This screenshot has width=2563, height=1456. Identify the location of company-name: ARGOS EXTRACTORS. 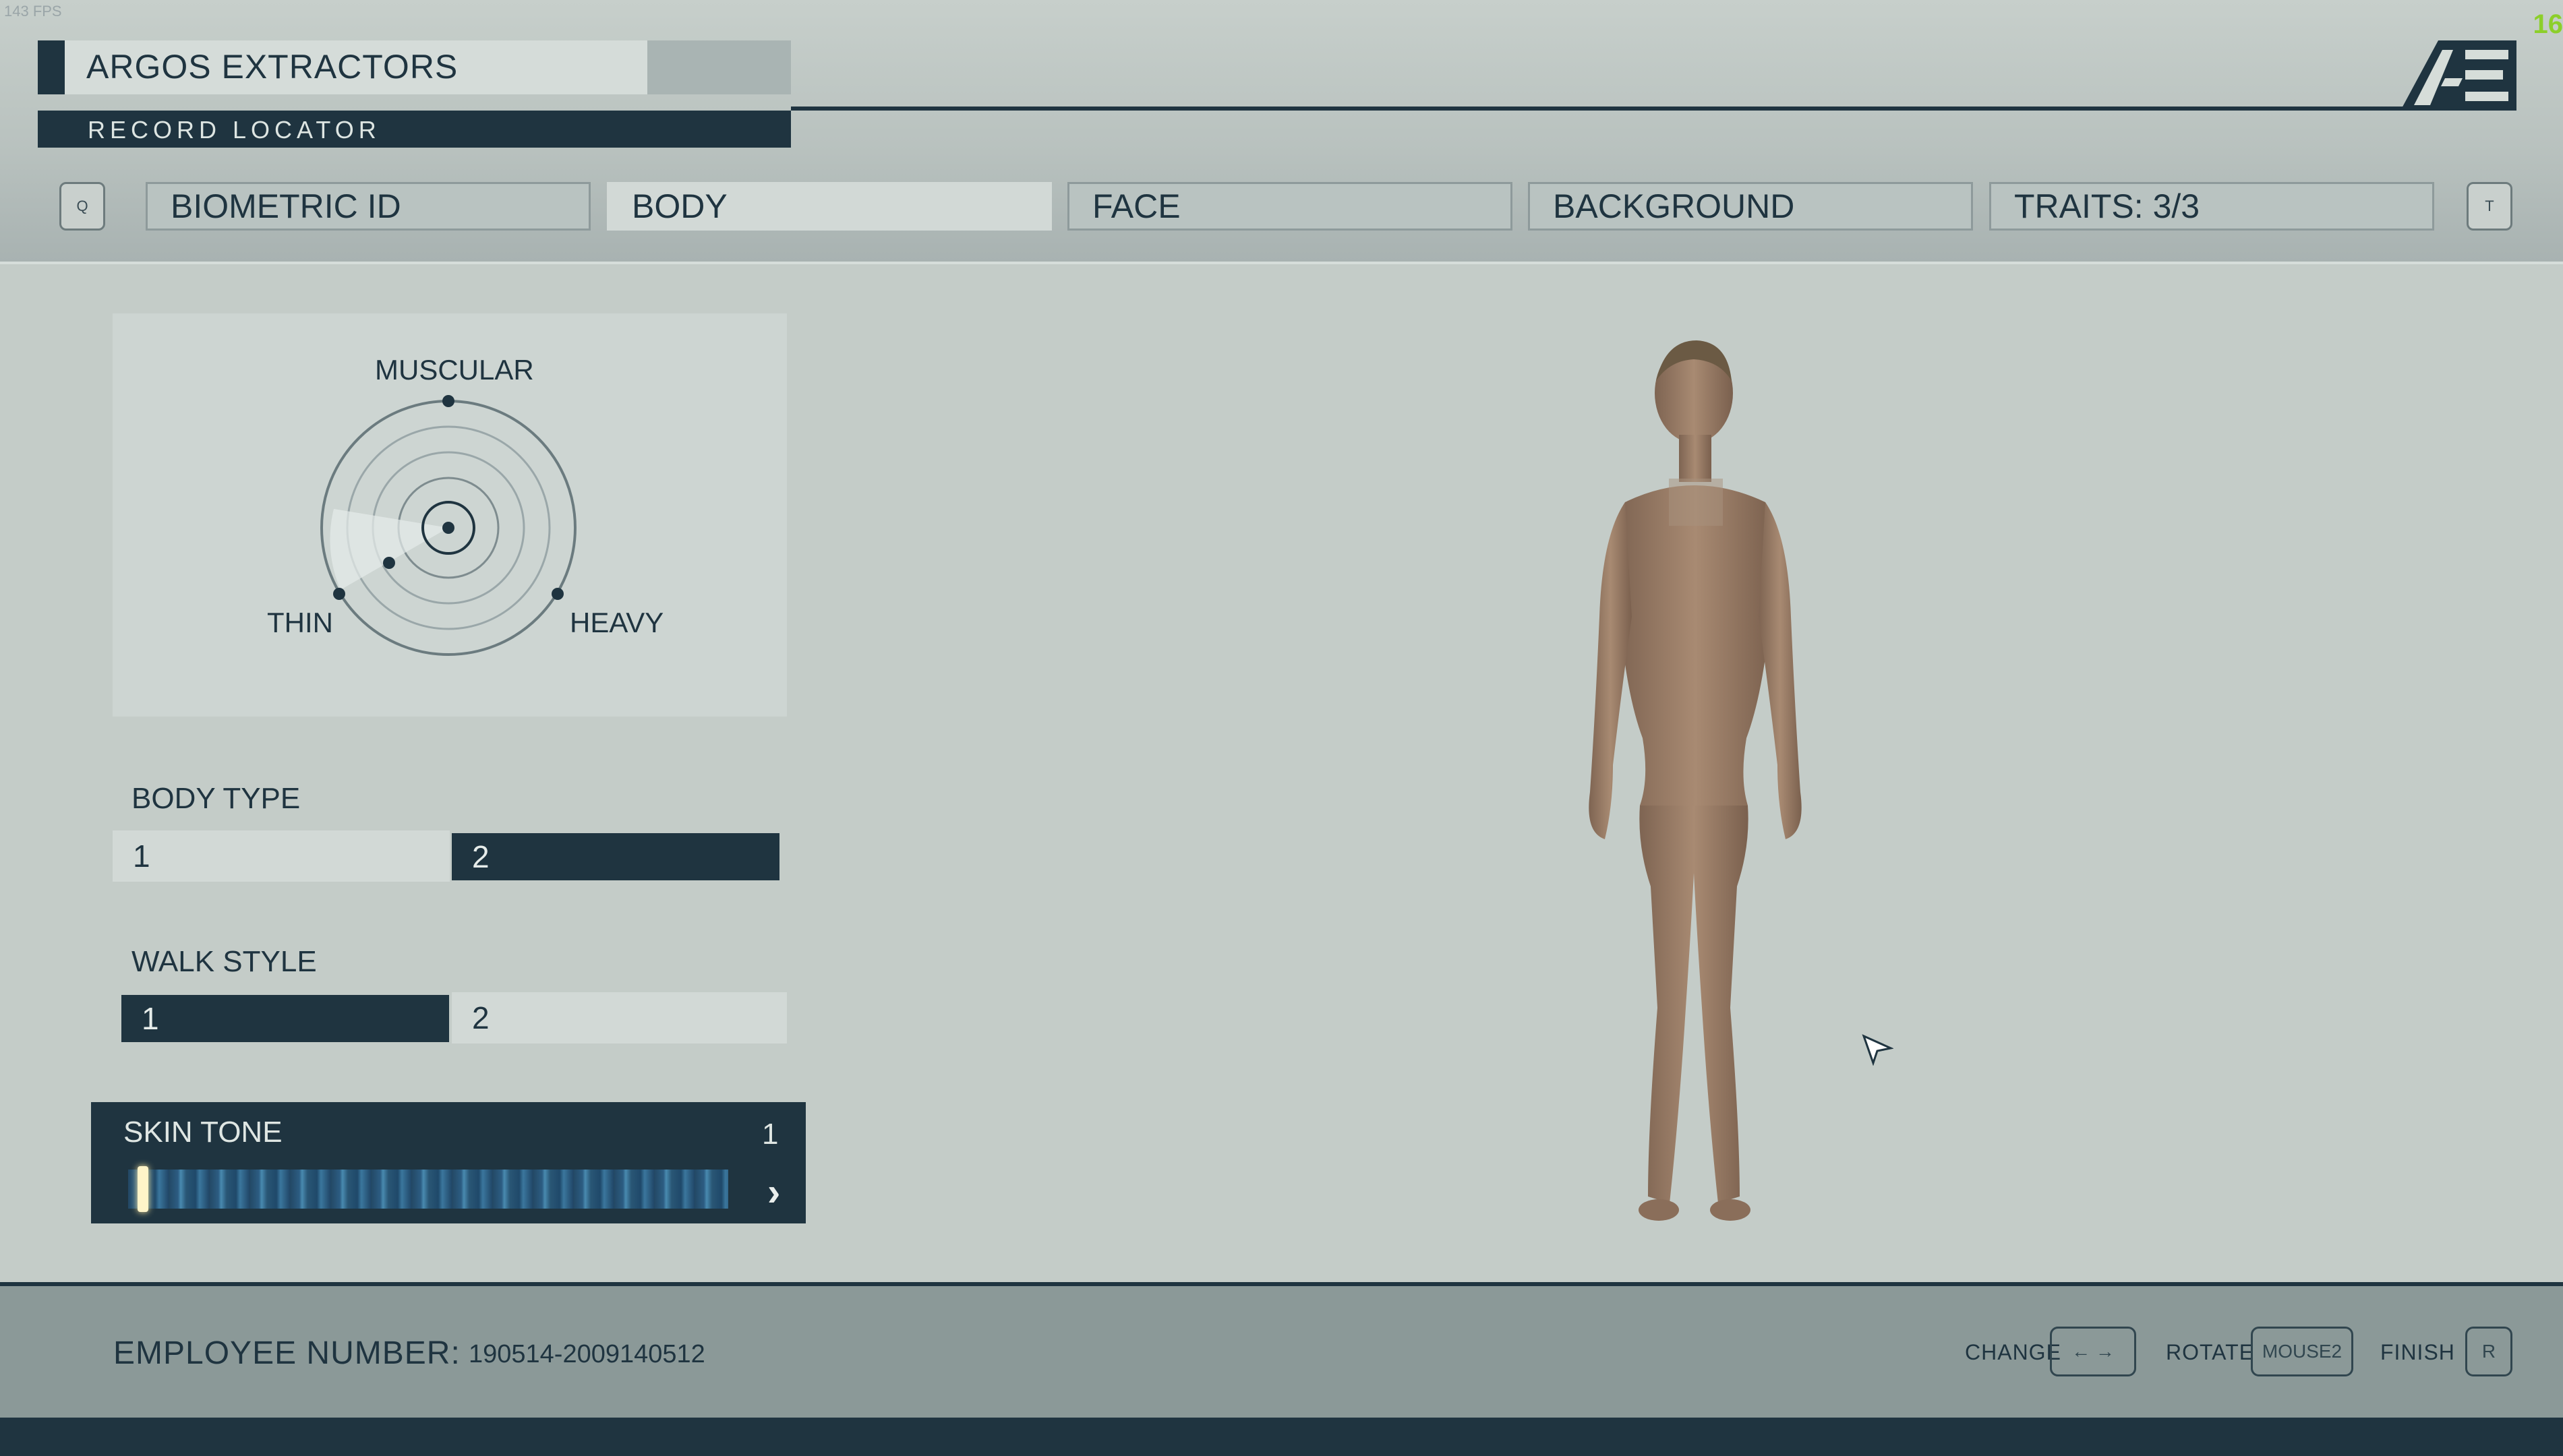
(272, 67).